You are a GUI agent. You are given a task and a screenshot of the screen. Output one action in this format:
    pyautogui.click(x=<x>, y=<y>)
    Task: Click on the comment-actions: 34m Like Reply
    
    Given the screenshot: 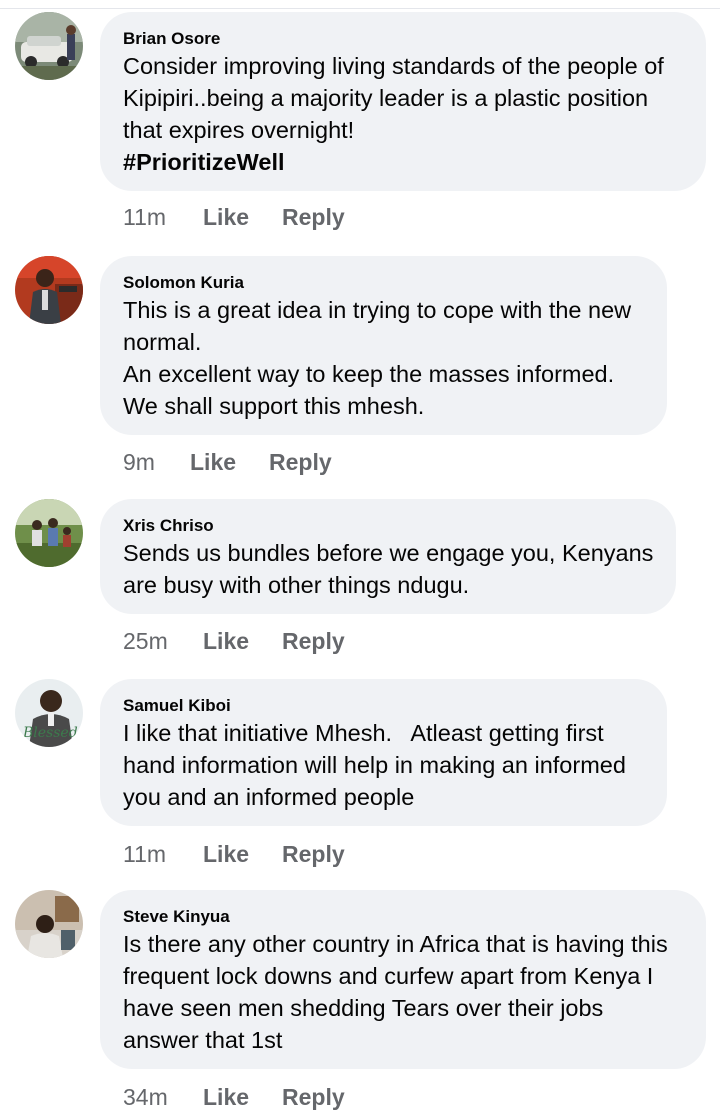 What is the action you would take?
    pyautogui.click(x=234, y=1097)
    